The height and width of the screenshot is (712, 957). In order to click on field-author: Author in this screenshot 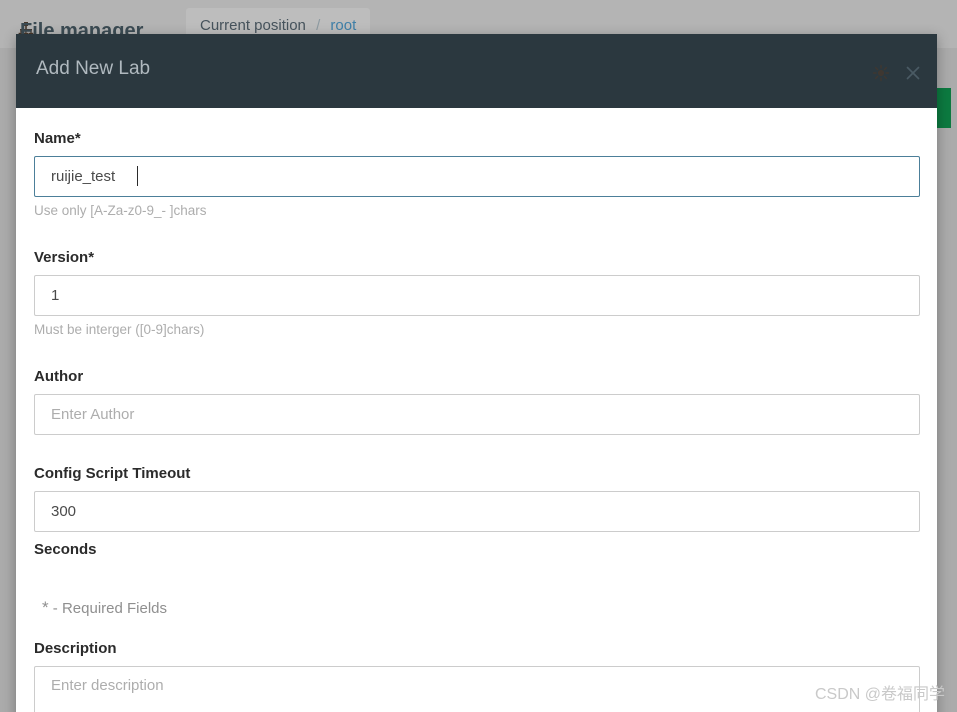, I will do `click(477, 401)`.